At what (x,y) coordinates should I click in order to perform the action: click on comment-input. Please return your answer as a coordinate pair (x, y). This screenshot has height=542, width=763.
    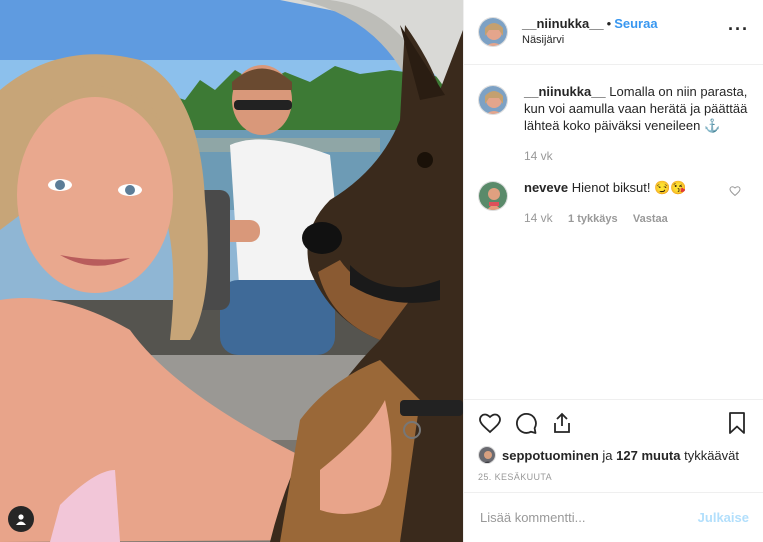
    Looking at the image, I should click on (588, 517).